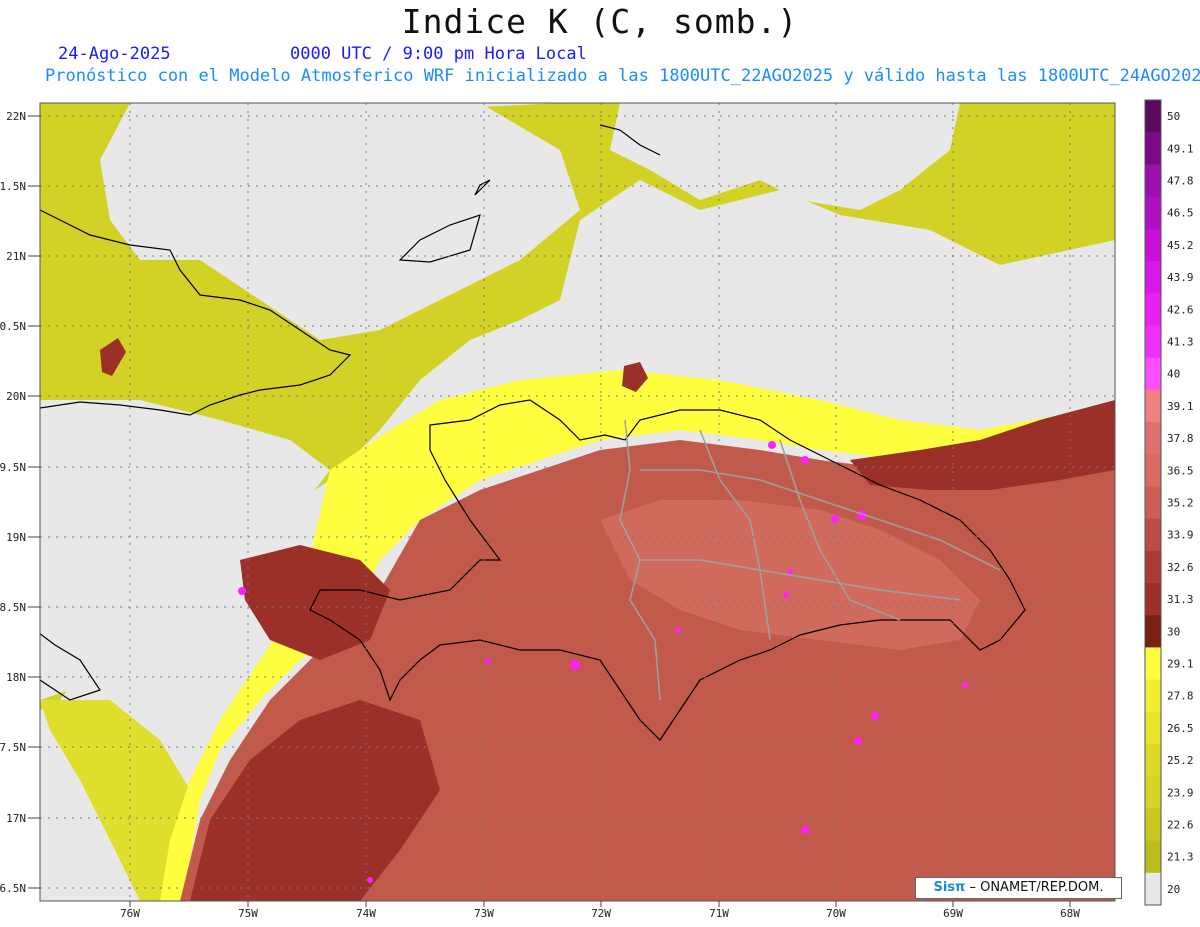  What do you see at coordinates (1180, 535) in the screenshot?
I see `colorbar-label: 33.9` at bounding box center [1180, 535].